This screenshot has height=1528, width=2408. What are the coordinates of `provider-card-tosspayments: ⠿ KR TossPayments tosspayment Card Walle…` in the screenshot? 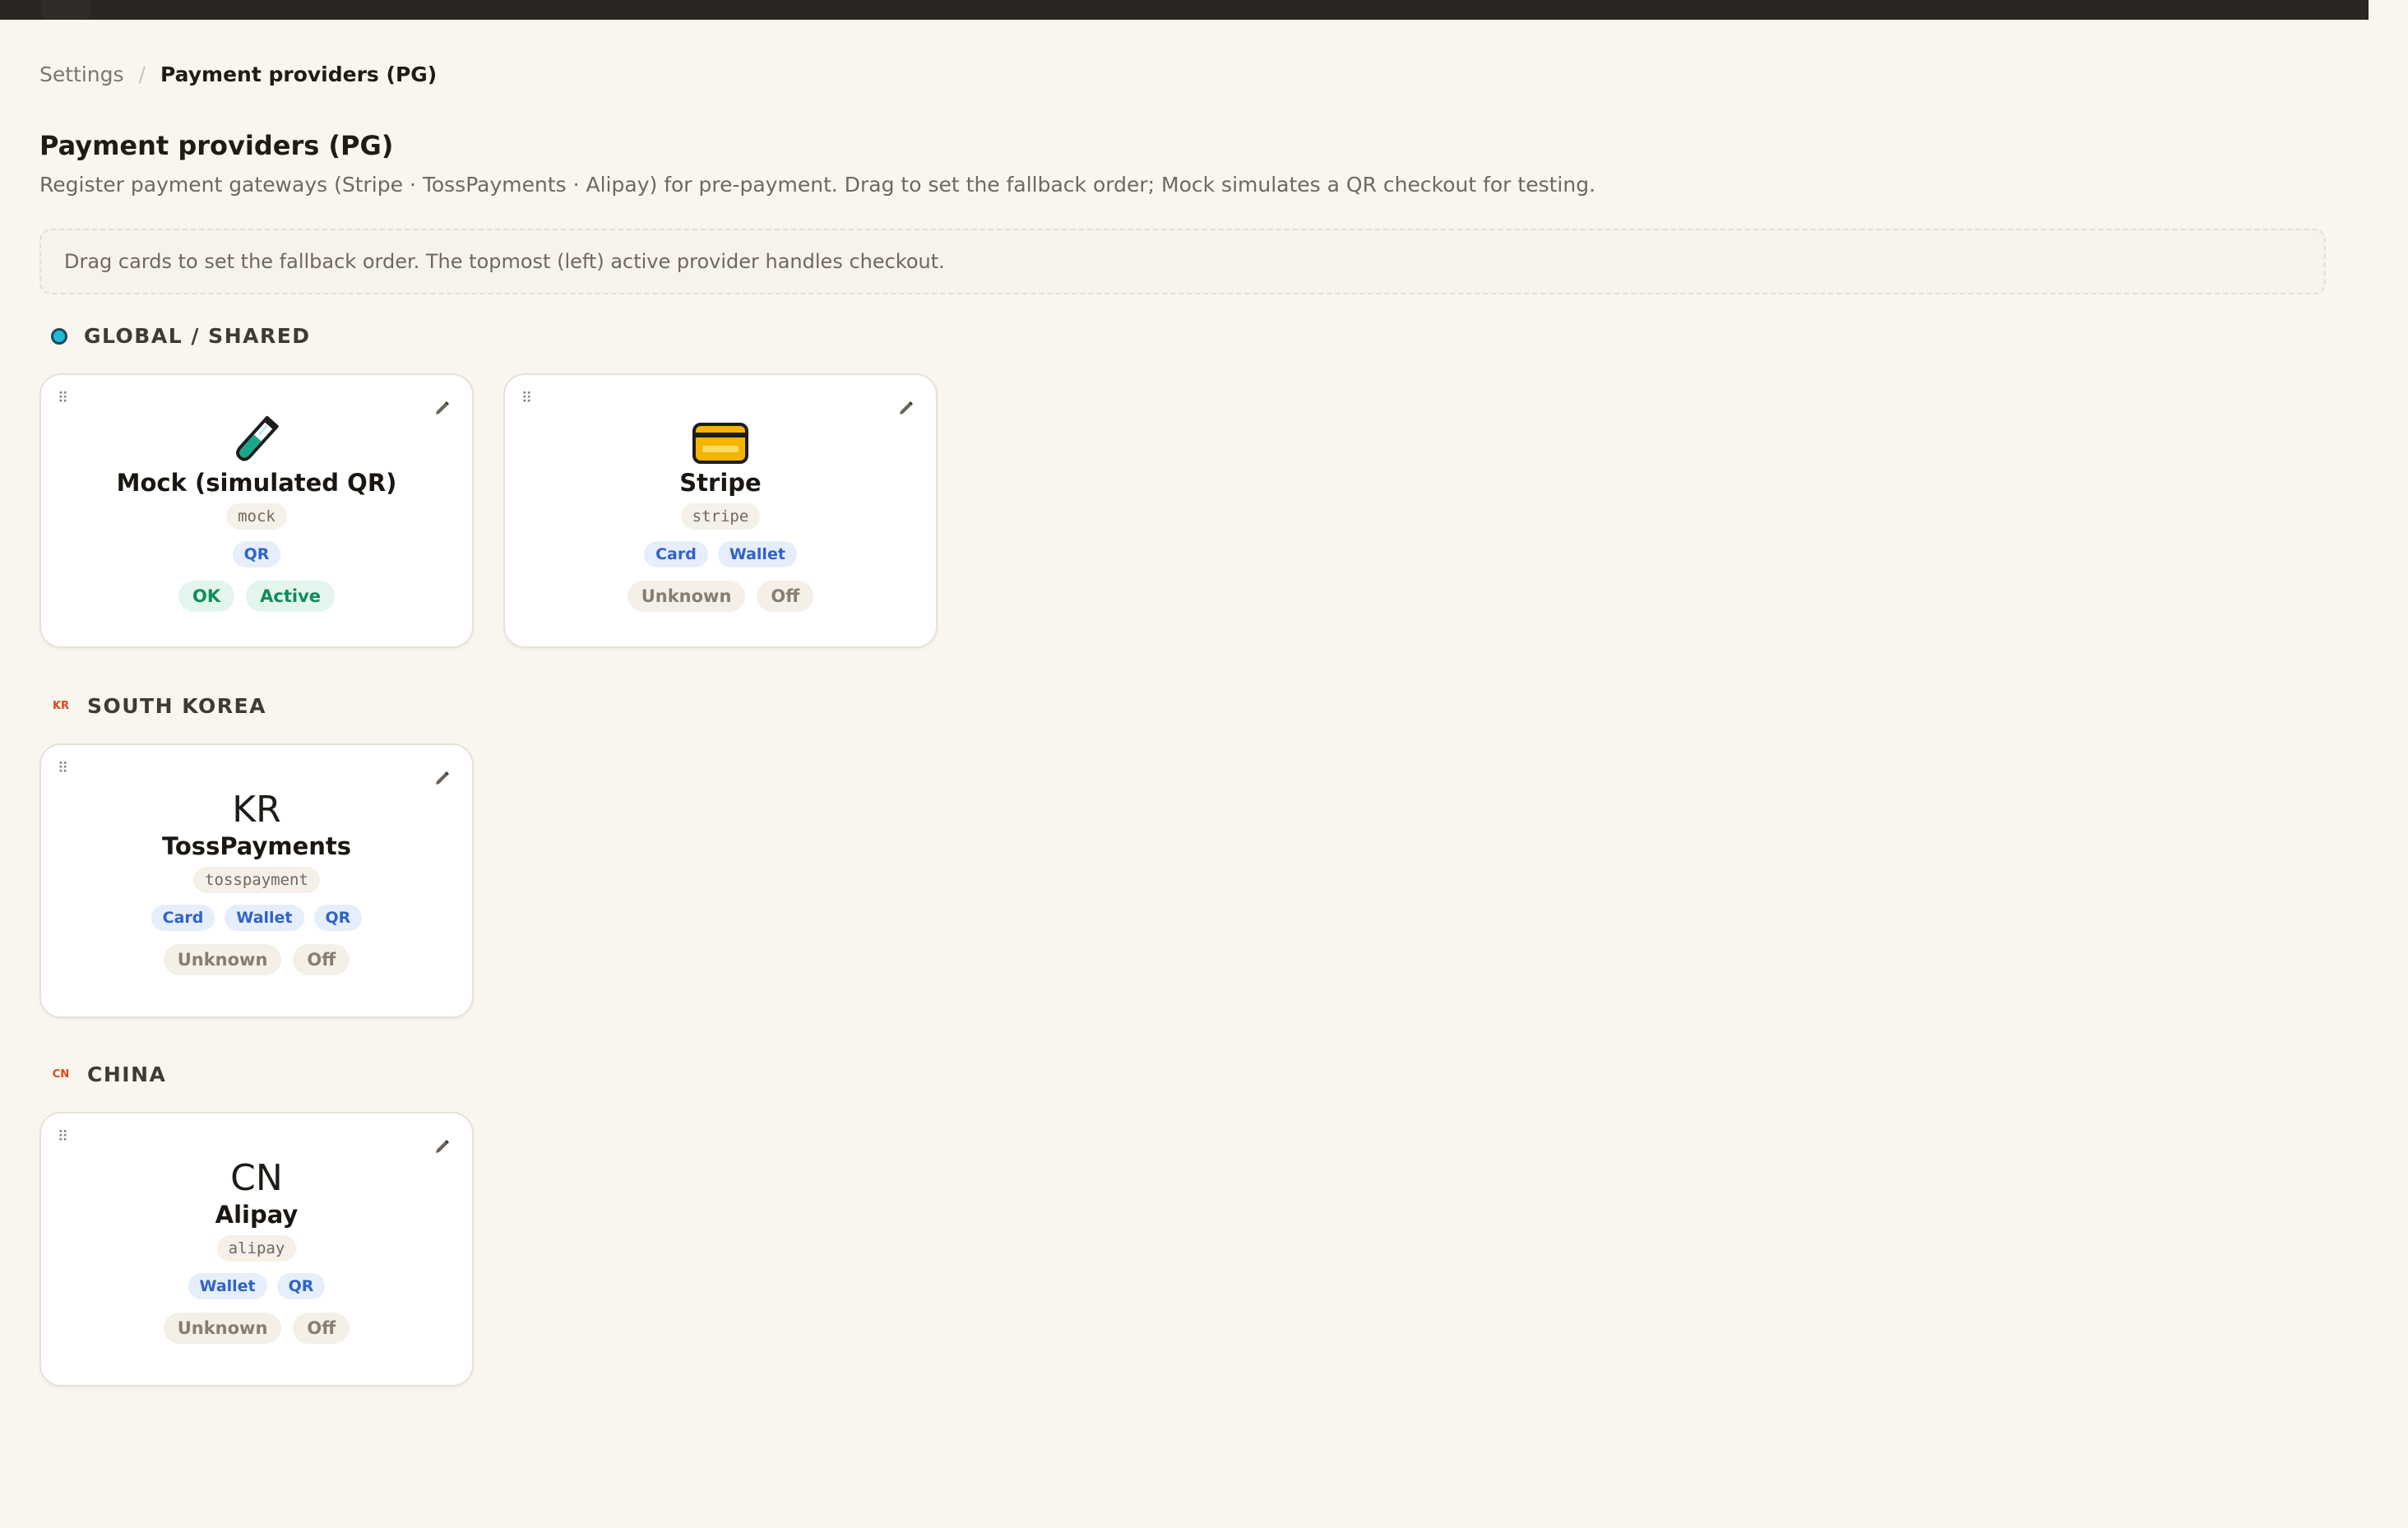 It's located at (256, 881).